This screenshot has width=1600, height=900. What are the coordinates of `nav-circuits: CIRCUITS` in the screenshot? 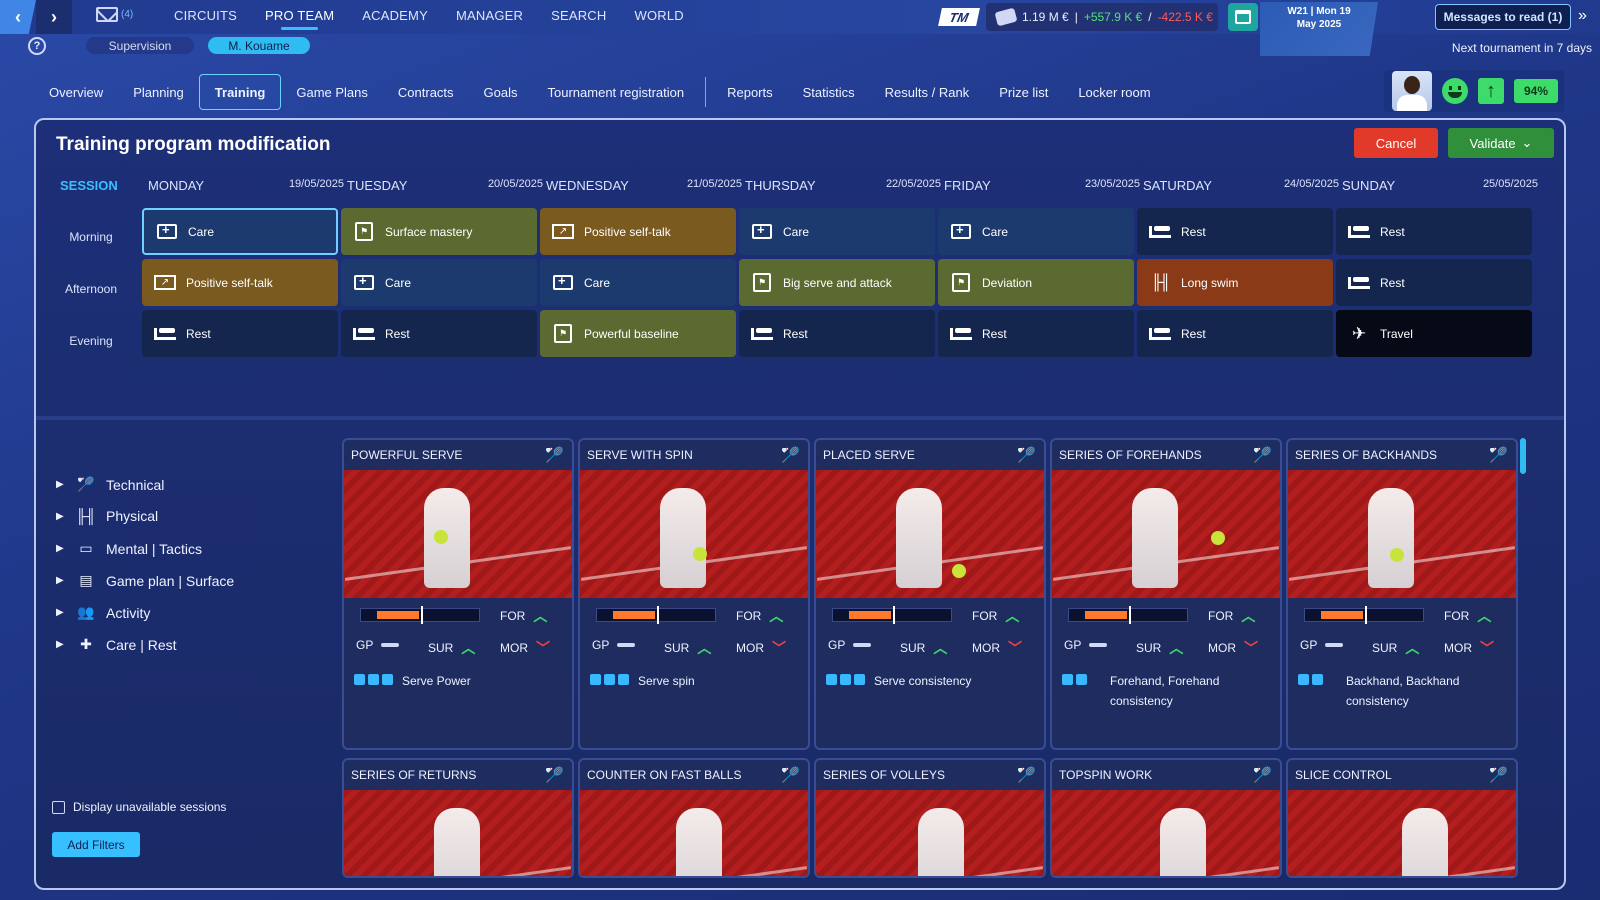 It's located at (205, 17).